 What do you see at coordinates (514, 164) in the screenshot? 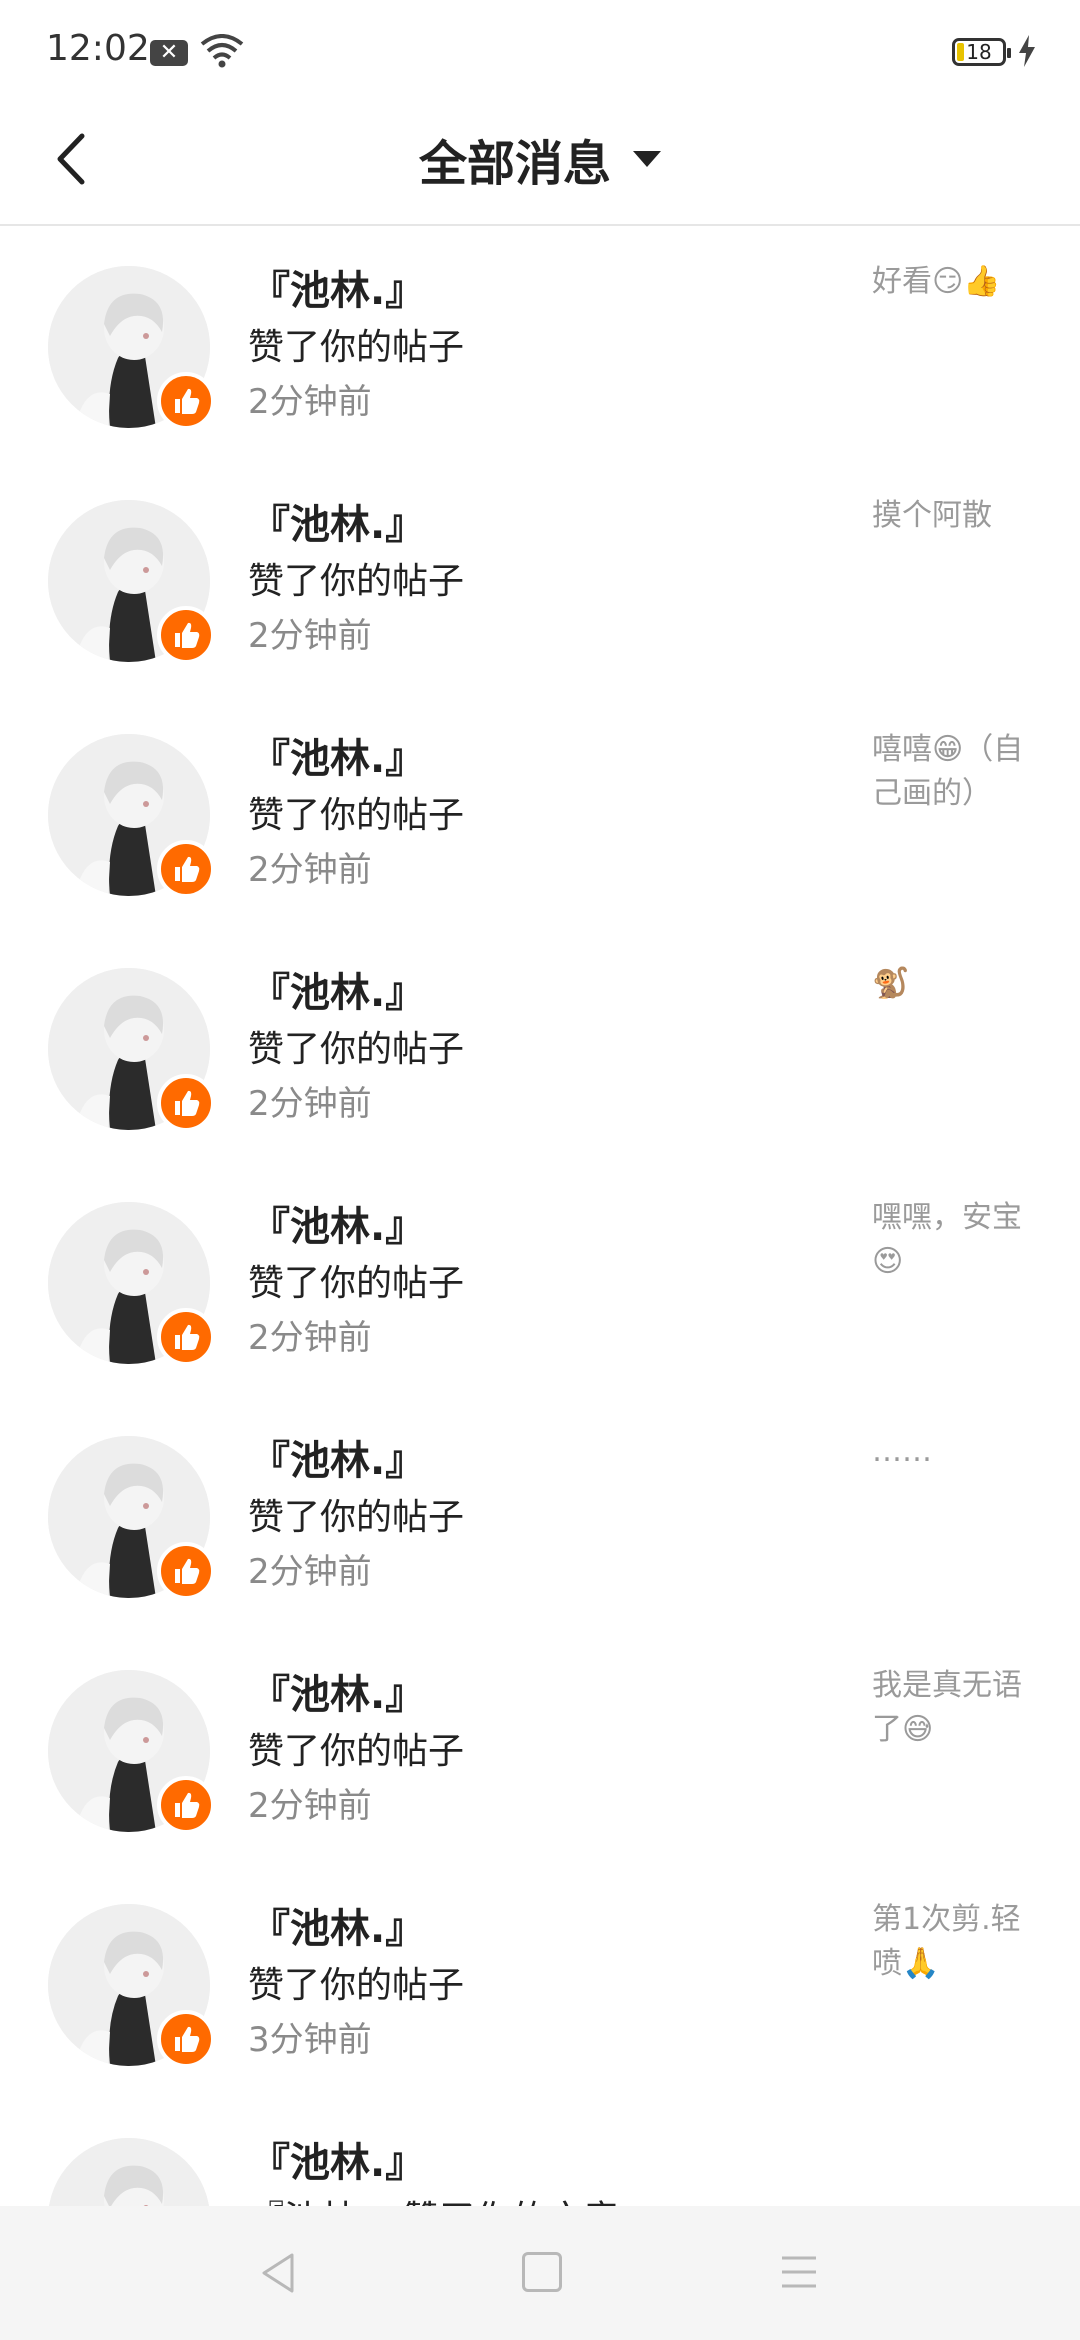
I see `page-title: 全部消息` at bounding box center [514, 164].